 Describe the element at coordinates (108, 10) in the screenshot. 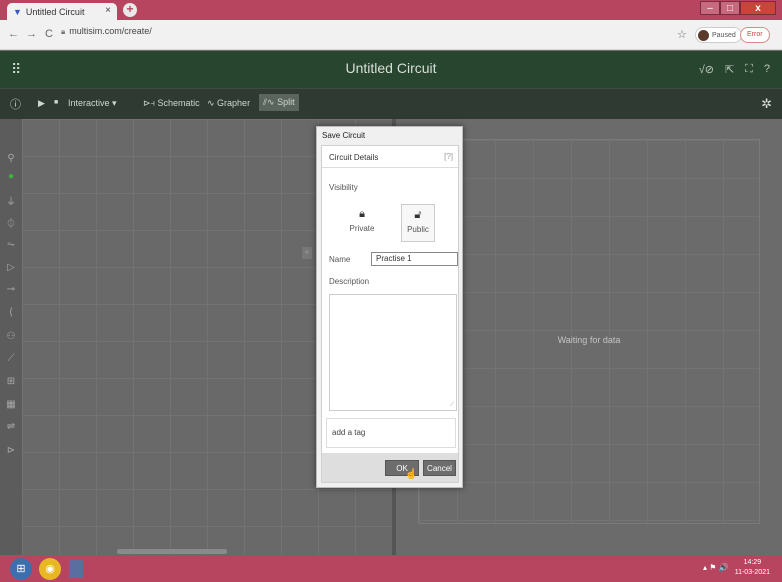

I see `tab-close-button: ×` at that location.